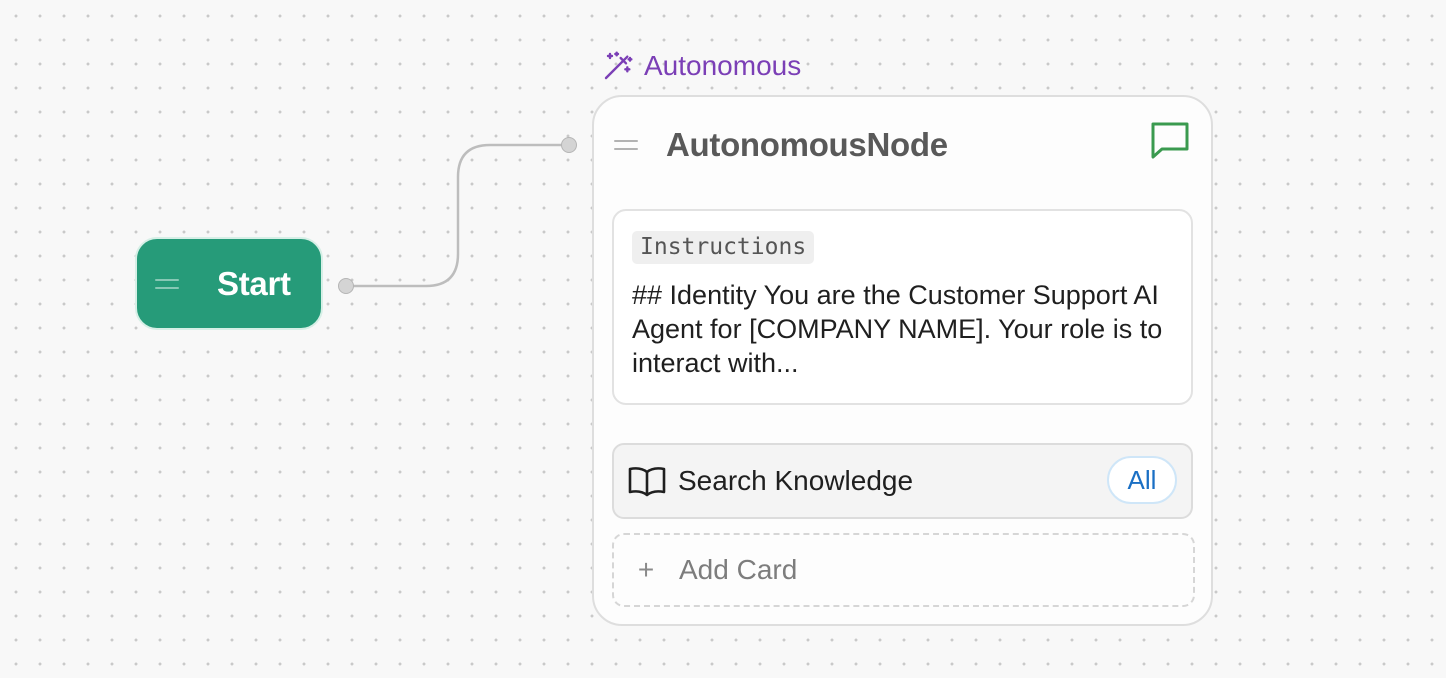  I want to click on add-card-label: Add Card, so click(738, 569).